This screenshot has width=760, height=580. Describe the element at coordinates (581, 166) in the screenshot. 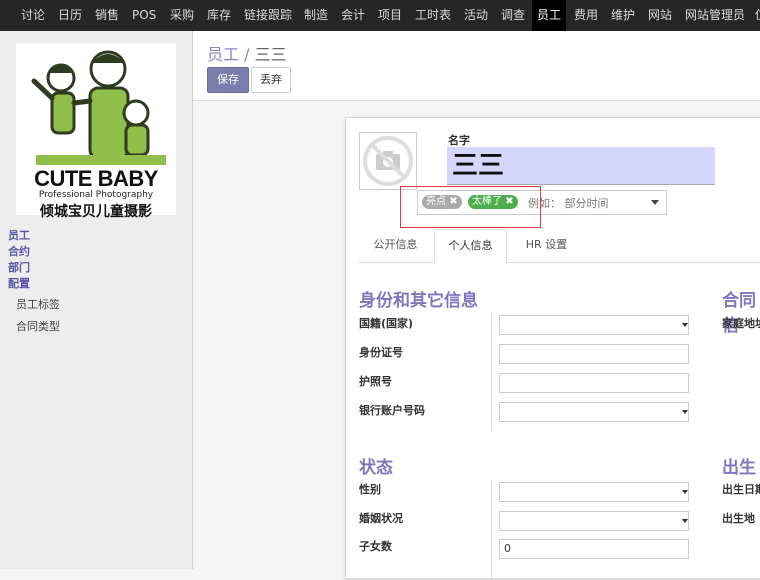

I see `employee-name-input: 三三` at that location.